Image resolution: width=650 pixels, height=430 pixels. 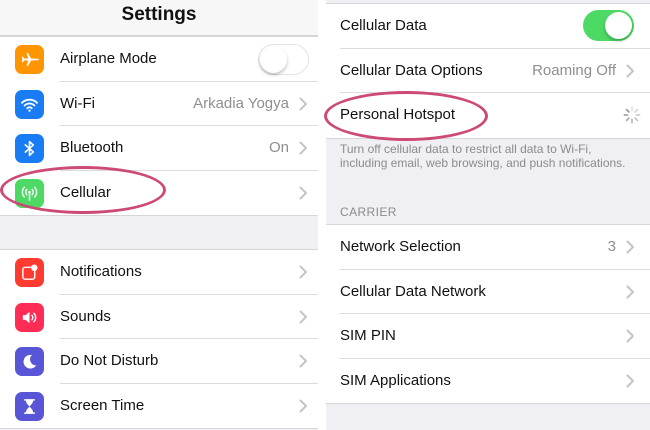 I want to click on settings-row-personal-hotspot: Personal Hotspot, so click(x=488, y=115).